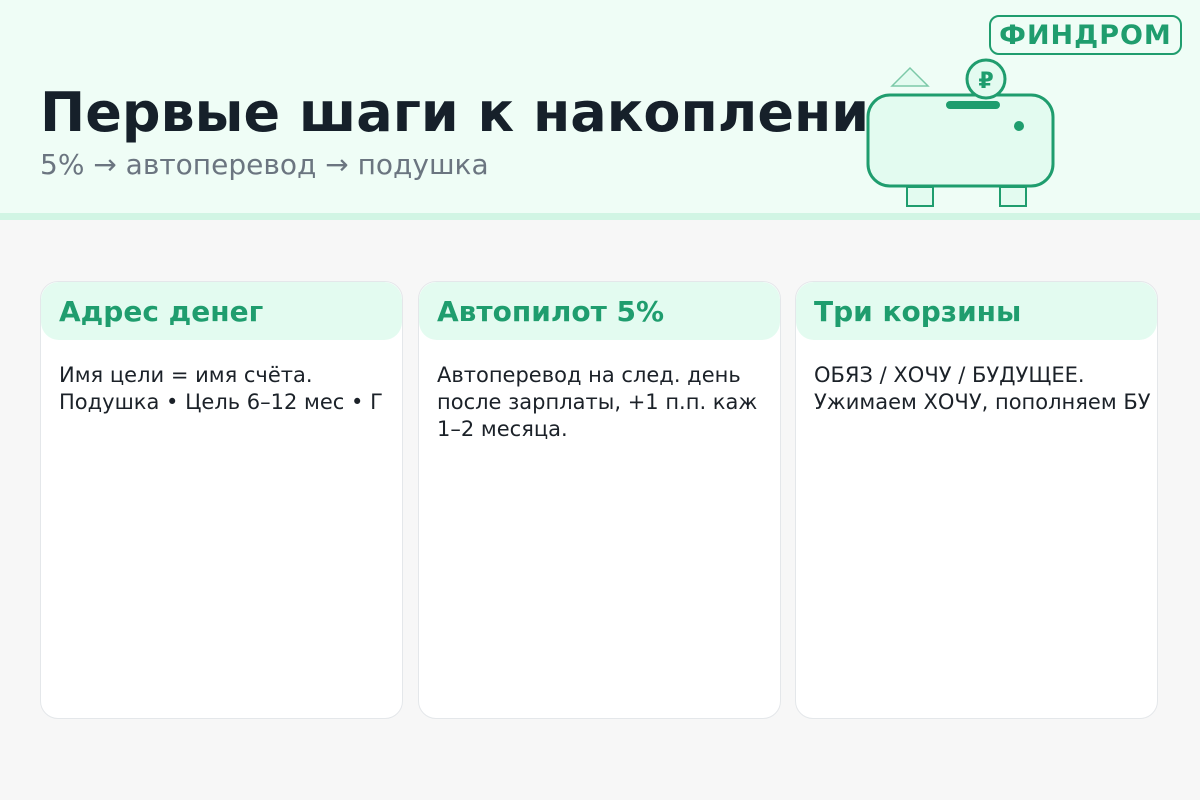 The width and height of the screenshot is (1200, 800). What do you see at coordinates (973, 105) in the screenshot?
I see `coin-slot` at bounding box center [973, 105].